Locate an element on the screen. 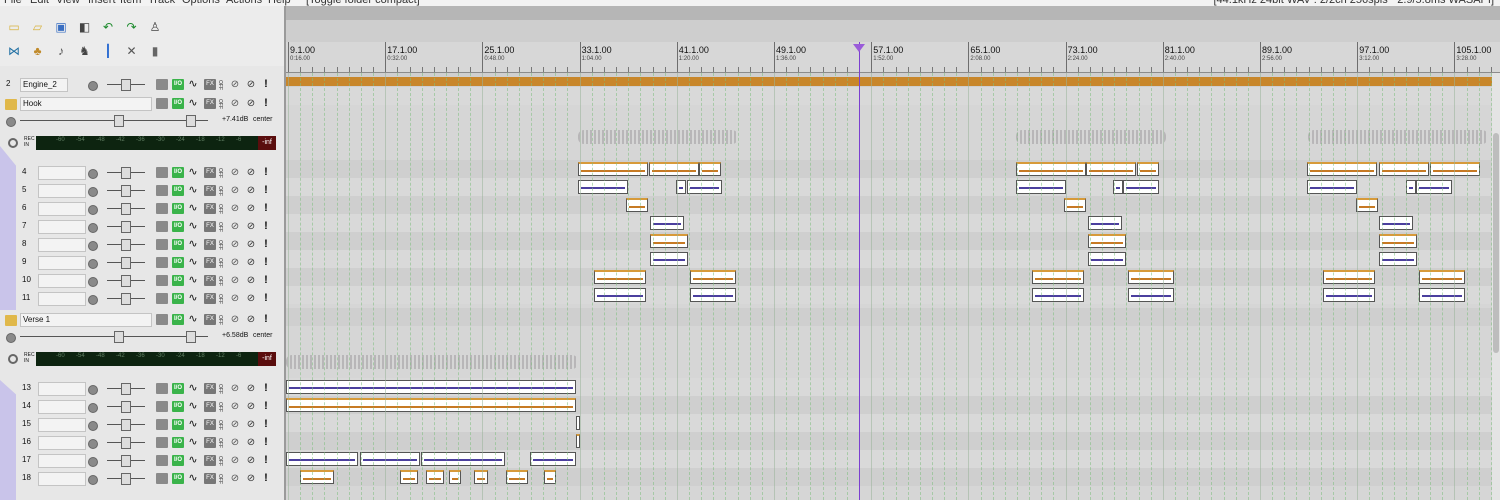  track-name-field: Engine_2 is located at coordinates (44, 85).